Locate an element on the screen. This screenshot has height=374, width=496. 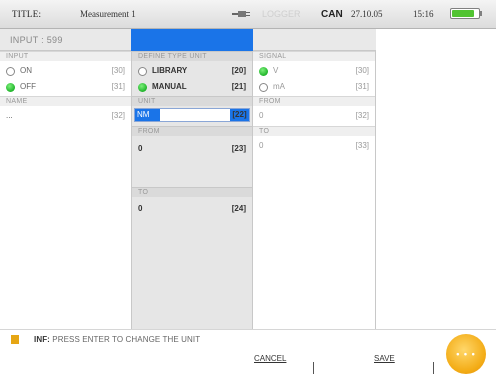
from-field: 0 [23] is located at coordinates (192, 149).